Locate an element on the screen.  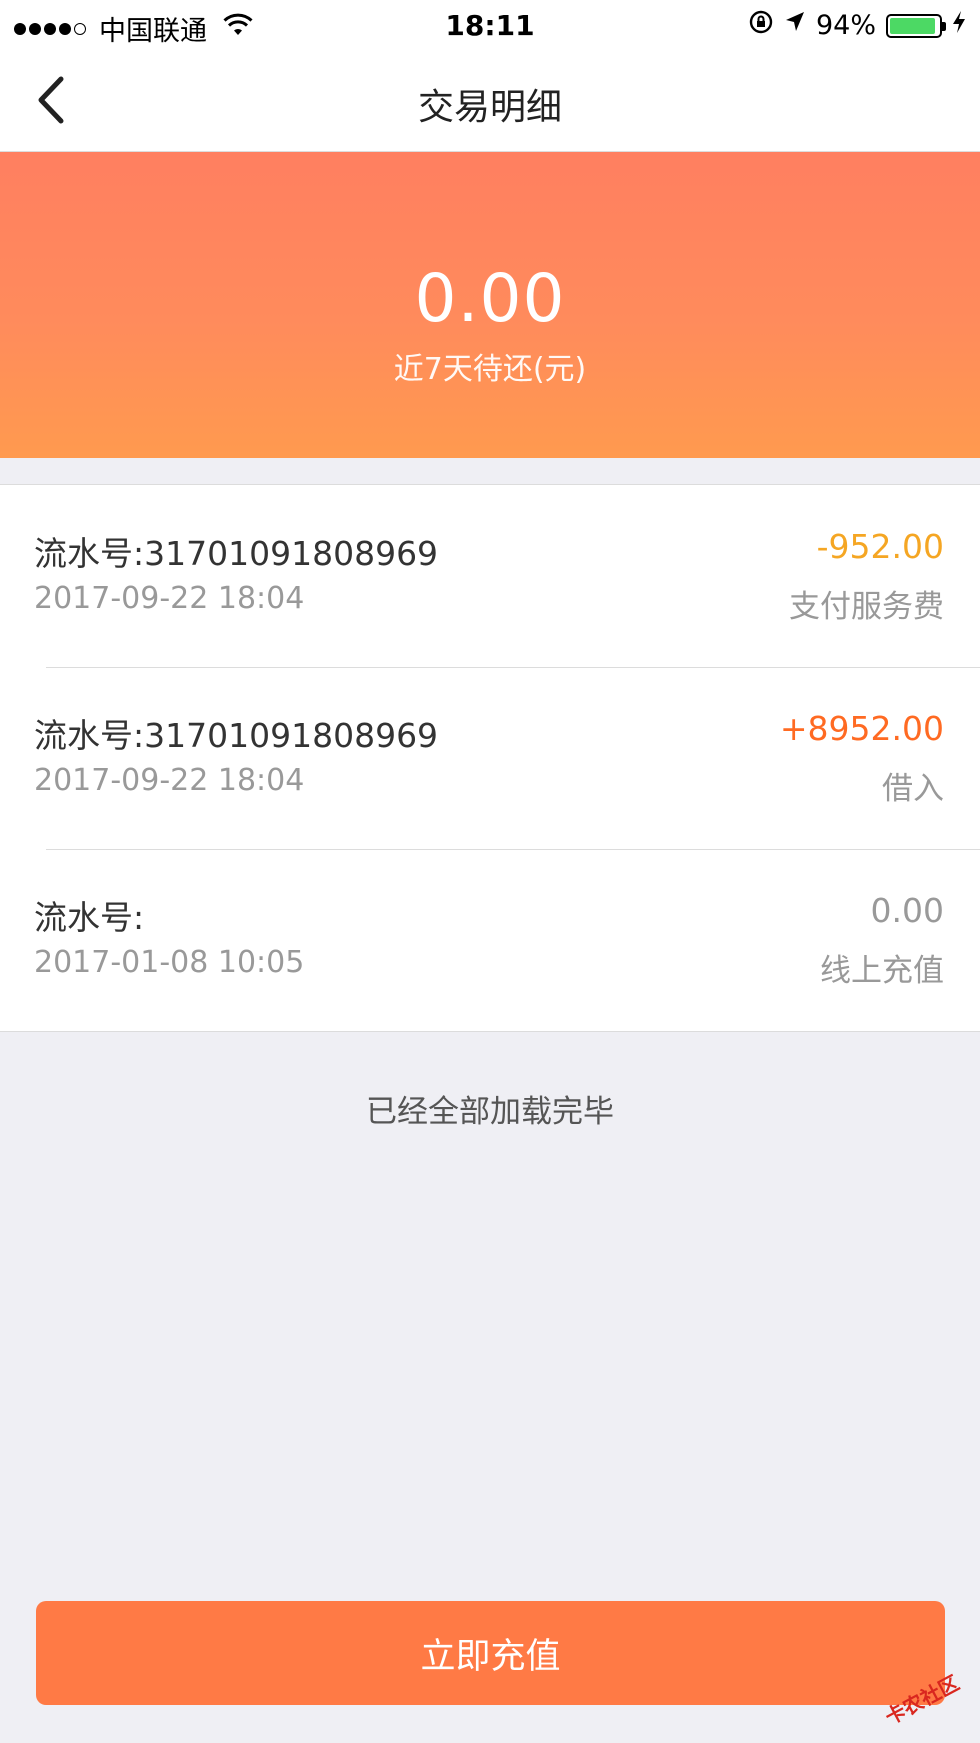
carrier-name: 中国联通 is located at coordinates (153, 31).